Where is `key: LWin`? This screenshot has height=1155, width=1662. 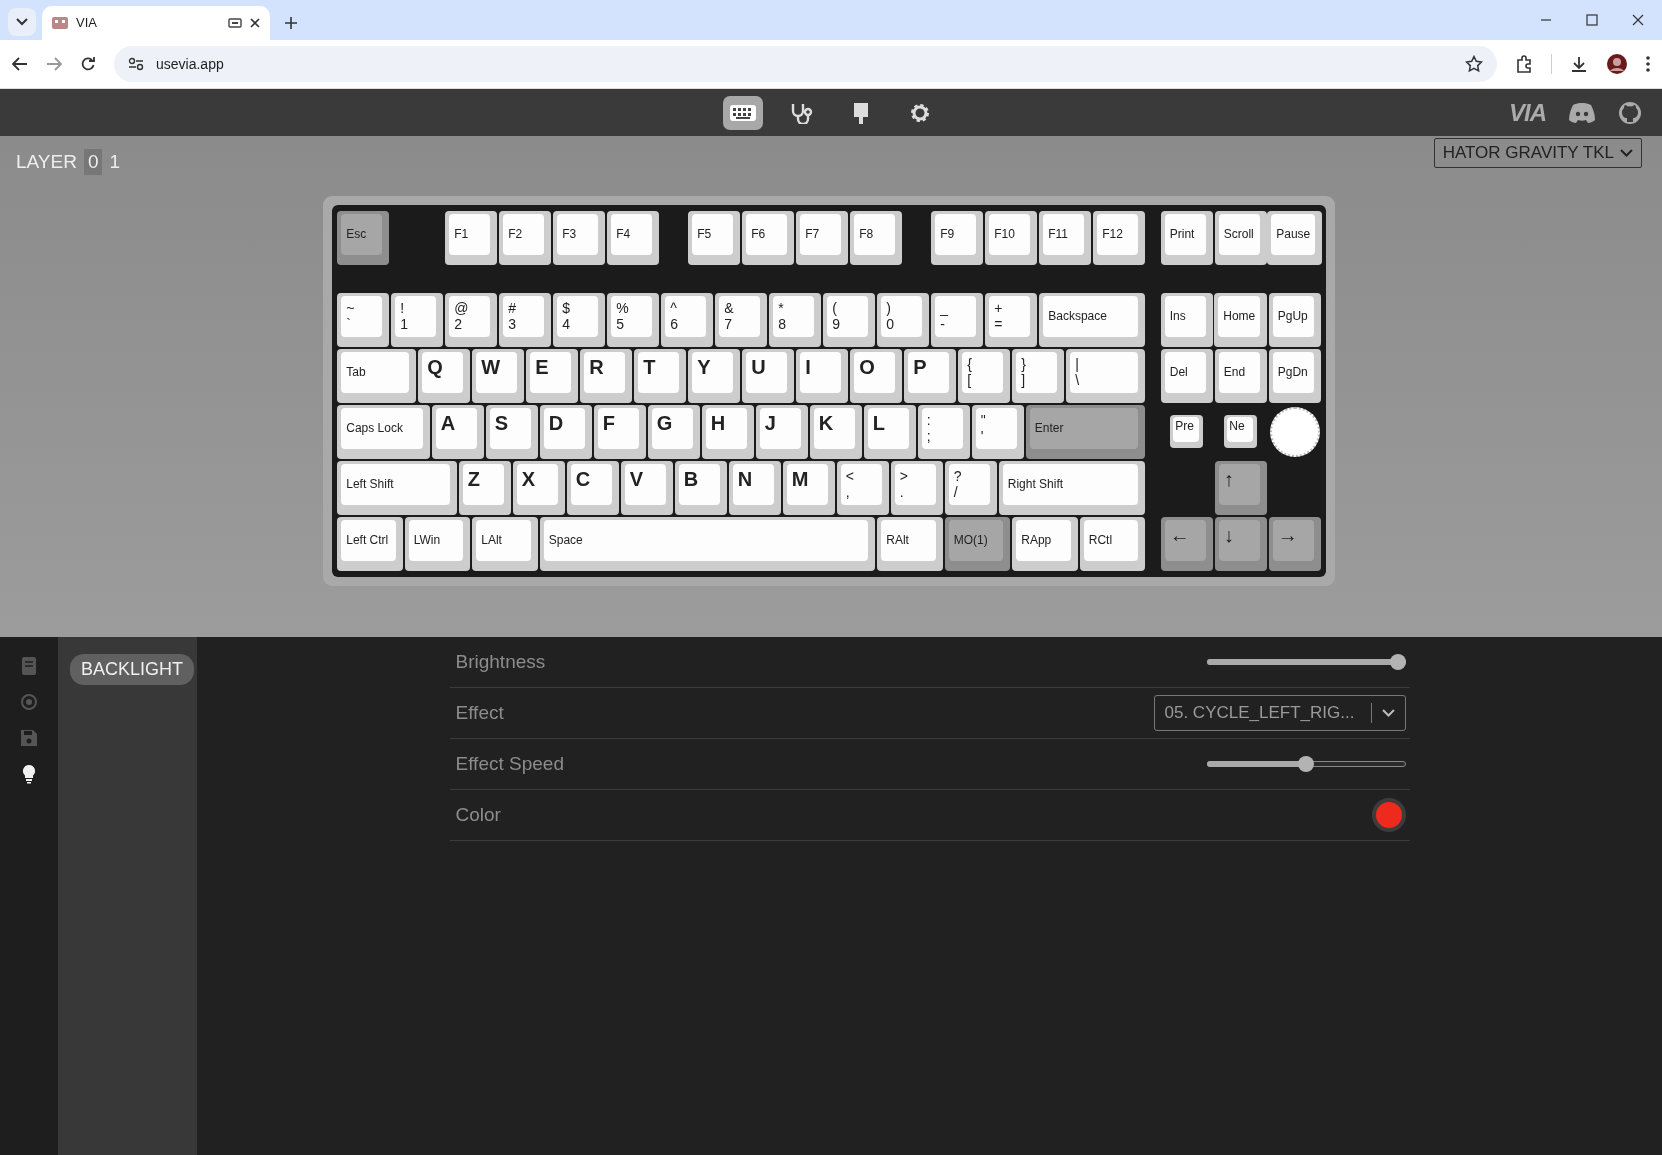
key: LWin is located at coordinates (437, 543).